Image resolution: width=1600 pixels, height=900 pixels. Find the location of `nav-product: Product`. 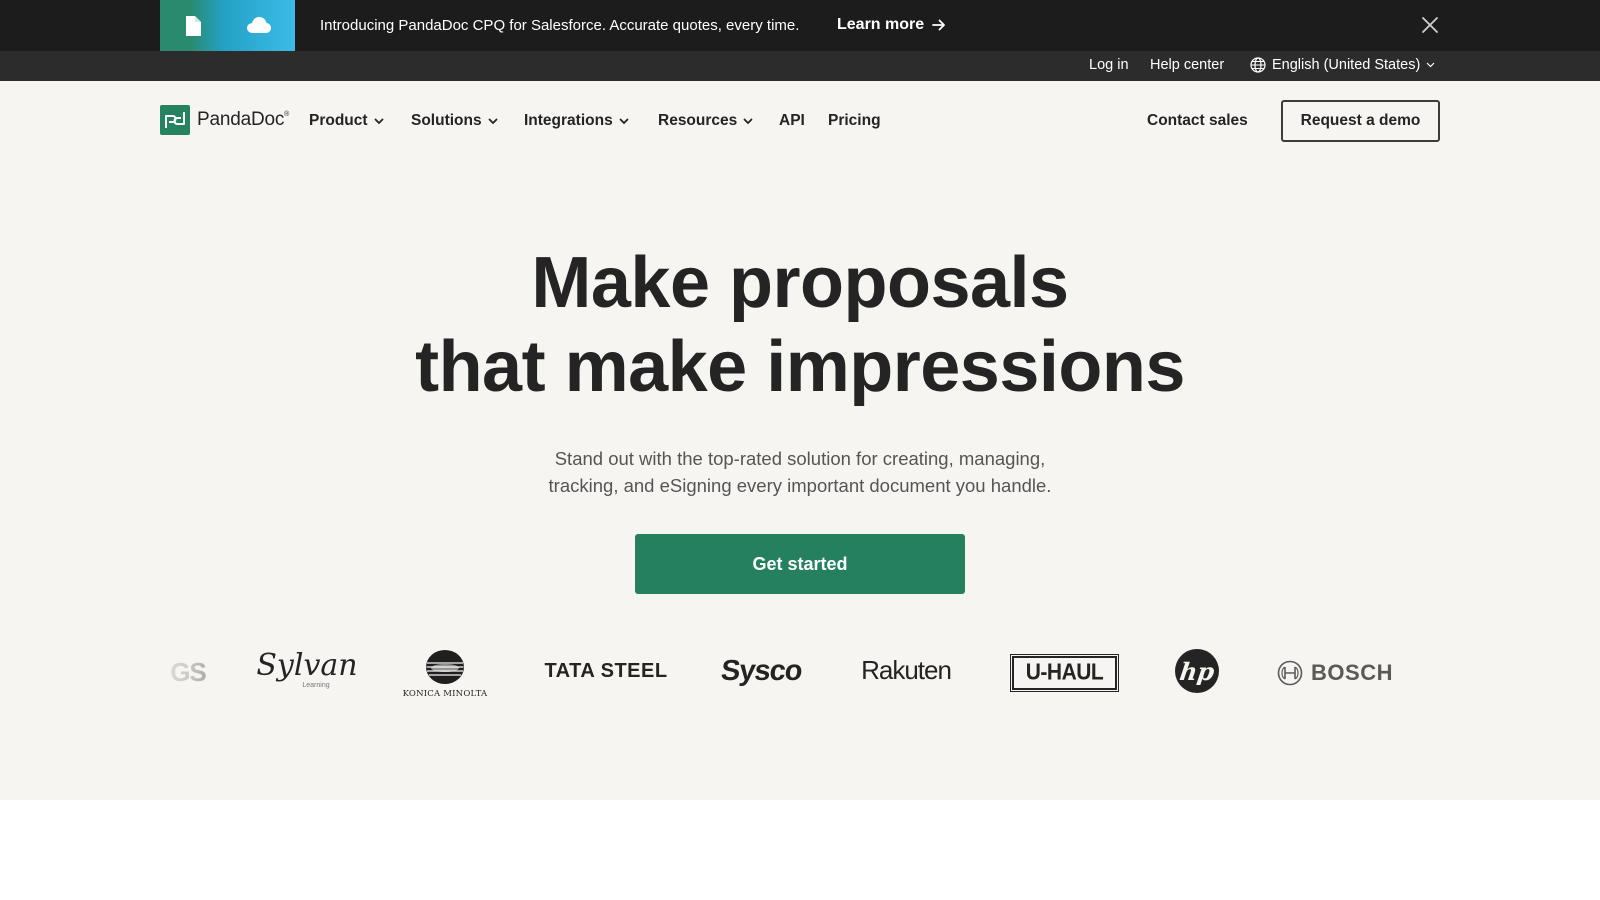

nav-product: Product is located at coordinates (346, 121).